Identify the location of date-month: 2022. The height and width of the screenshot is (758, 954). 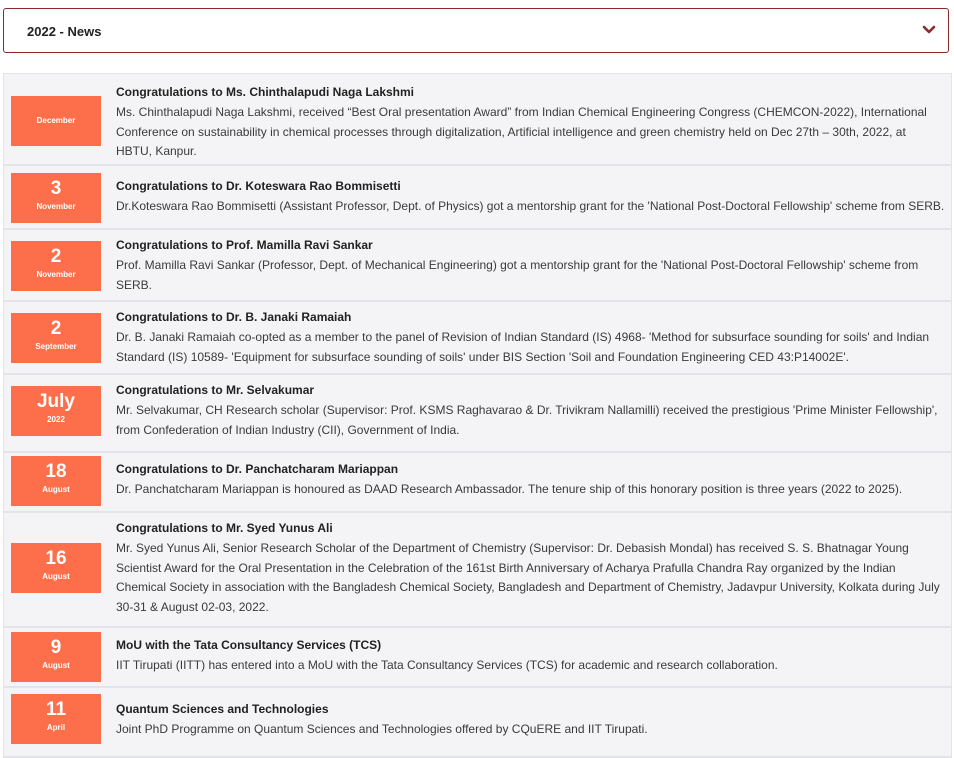
(56, 419).